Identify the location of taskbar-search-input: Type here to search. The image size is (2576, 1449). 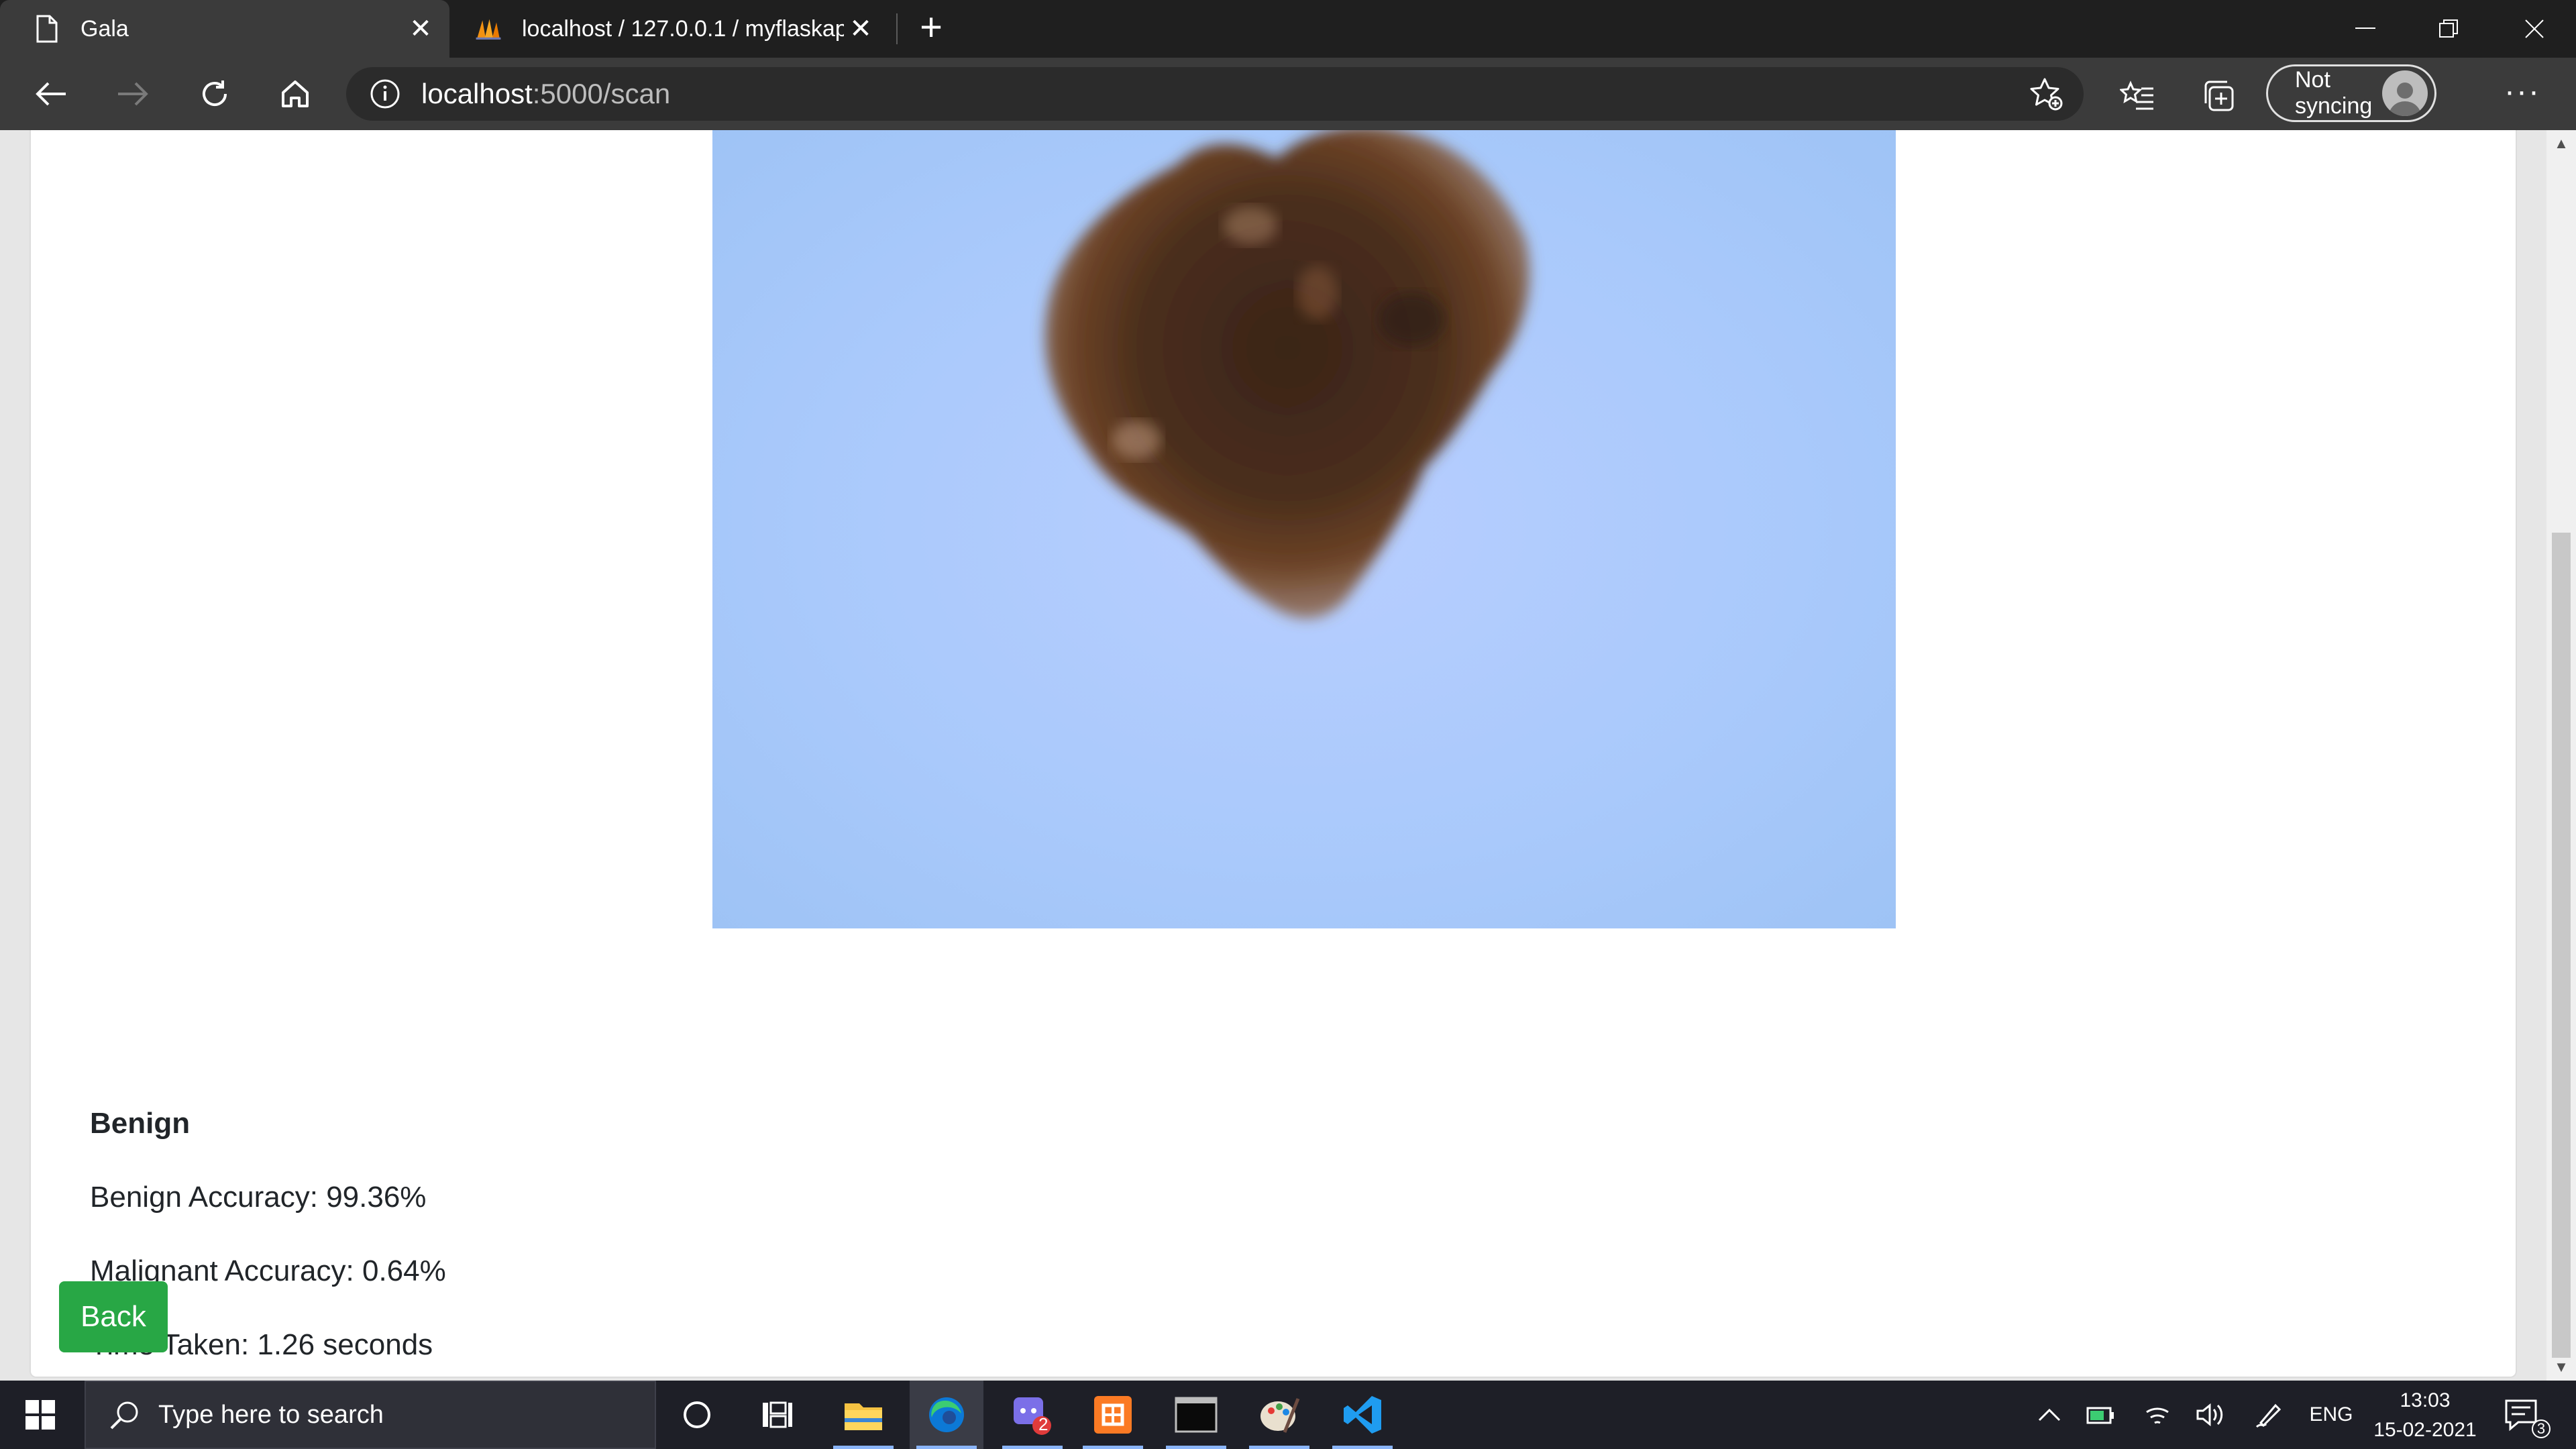
(370, 1415).